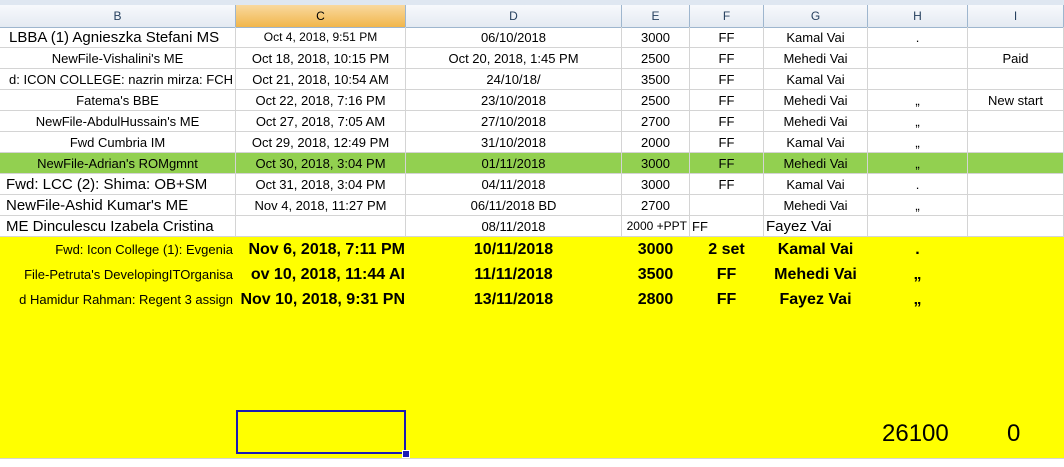  Describe the element at coordinates (321, 226) in the screenshot. I see `cell-c` at that location.